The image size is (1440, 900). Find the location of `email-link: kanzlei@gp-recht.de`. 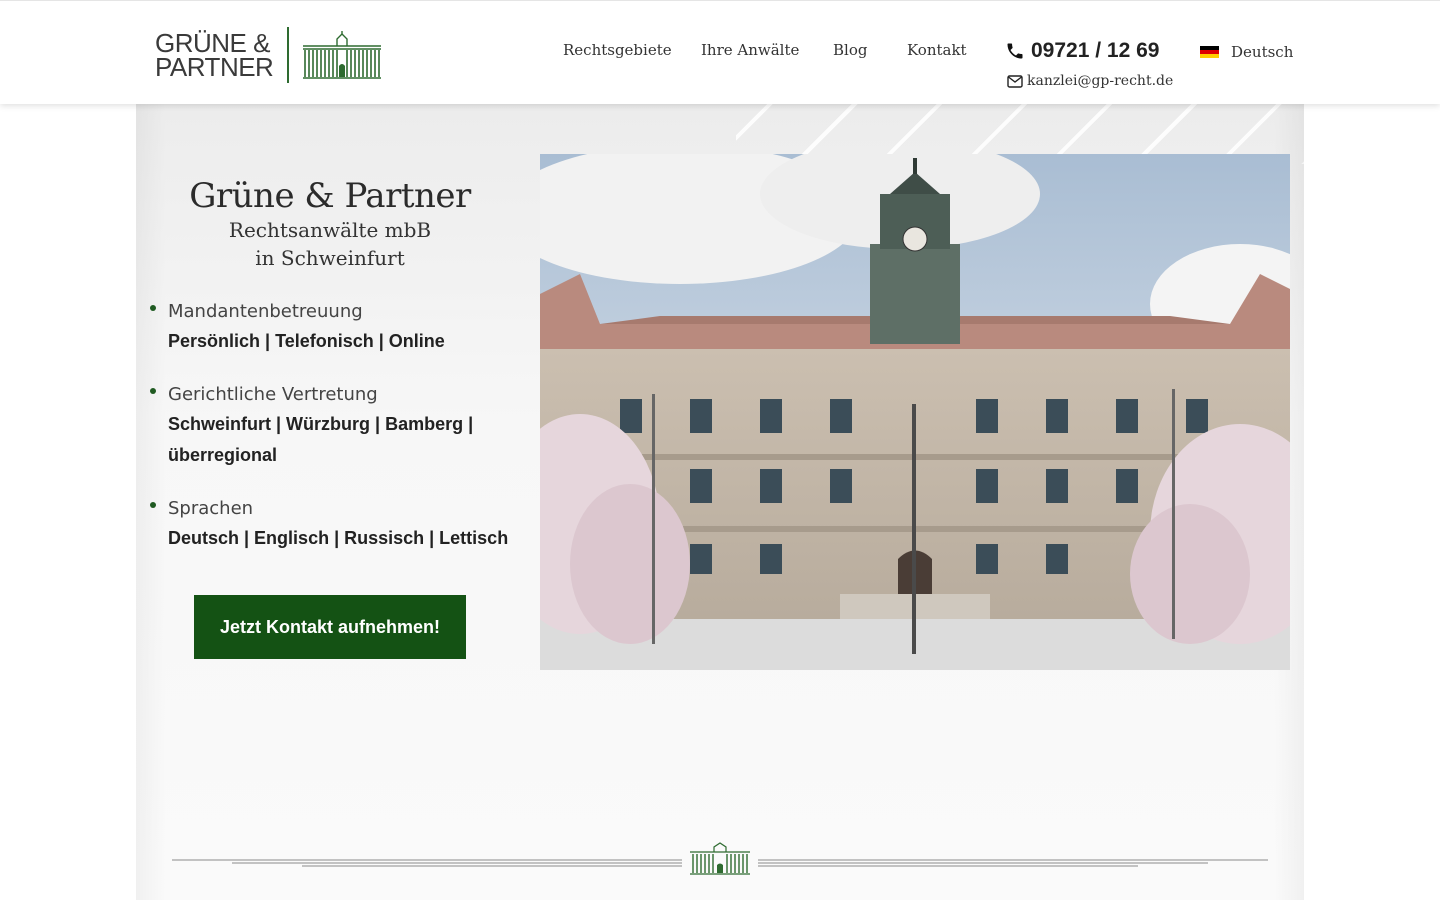

email-link: kanzlei@gp-recht.de is located at coordinates (1090, 81).